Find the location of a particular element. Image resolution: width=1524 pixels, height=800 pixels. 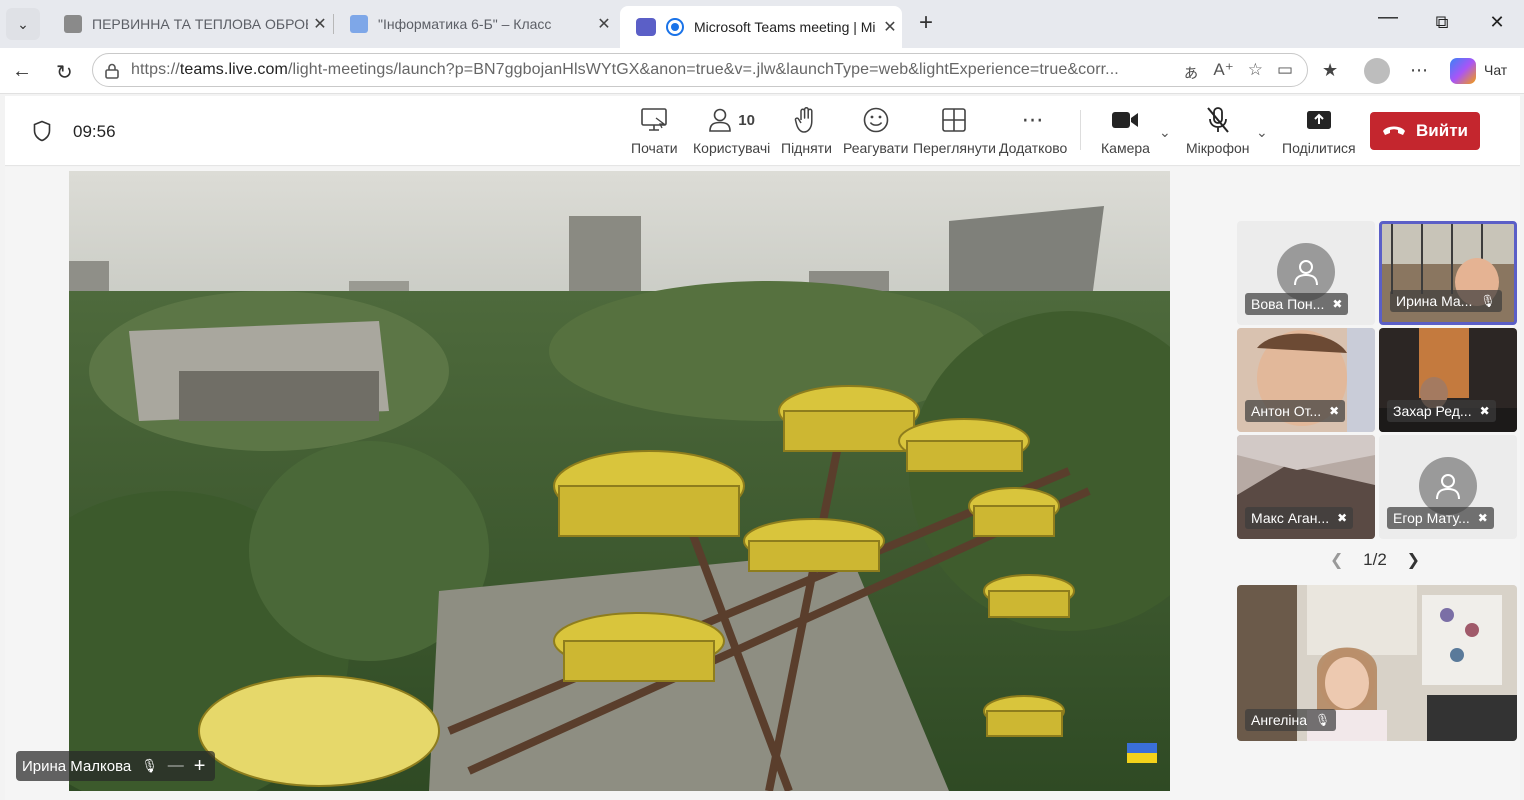

microphone-button: Мікрофон is located at coordinates (1218, 130).